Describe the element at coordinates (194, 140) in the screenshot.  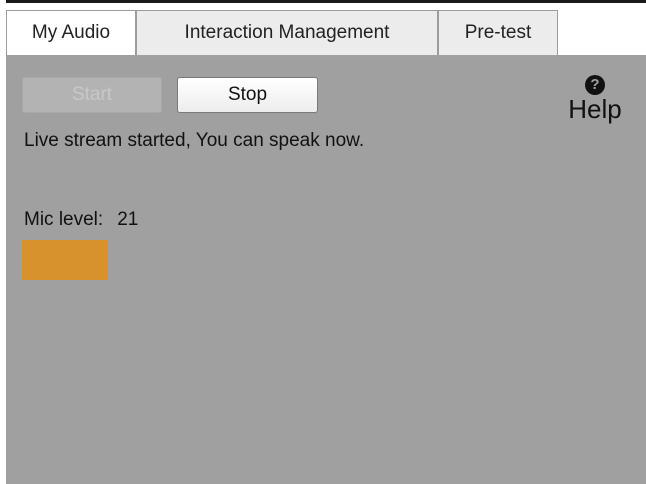
I see `status-message: Live stream started, You can speak now.` at that location.